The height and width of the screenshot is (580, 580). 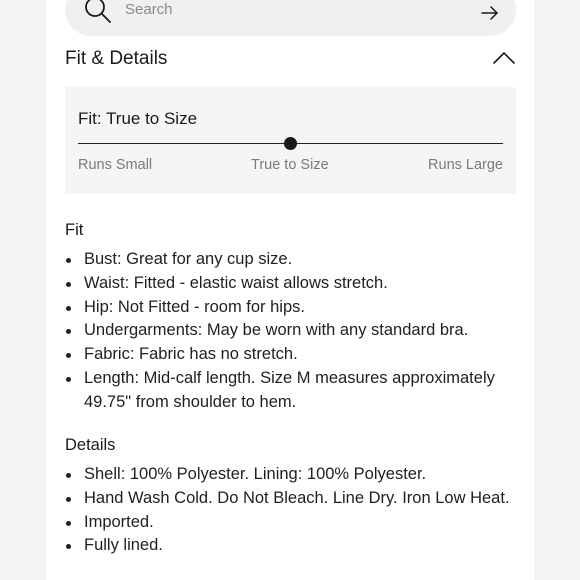 What do you see at coordinates (116, 58) in the screenshot?
I see `section-title: Fit & Details` at bounding box center [116, 58].